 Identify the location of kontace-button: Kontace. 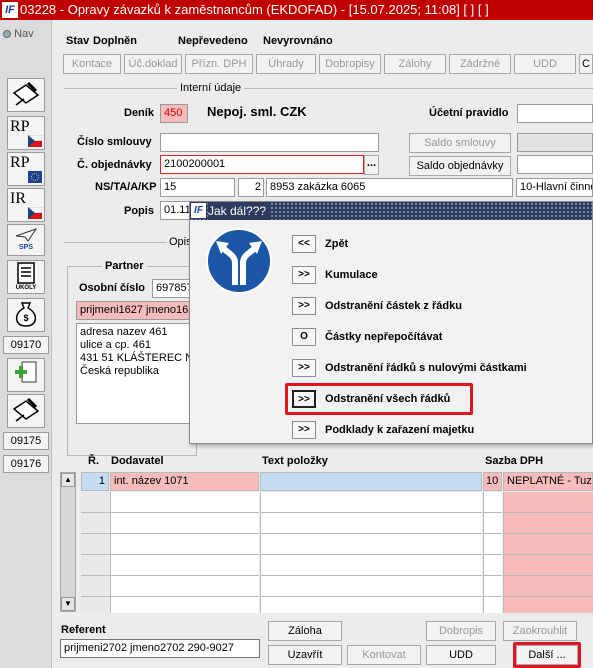
(92, 64).